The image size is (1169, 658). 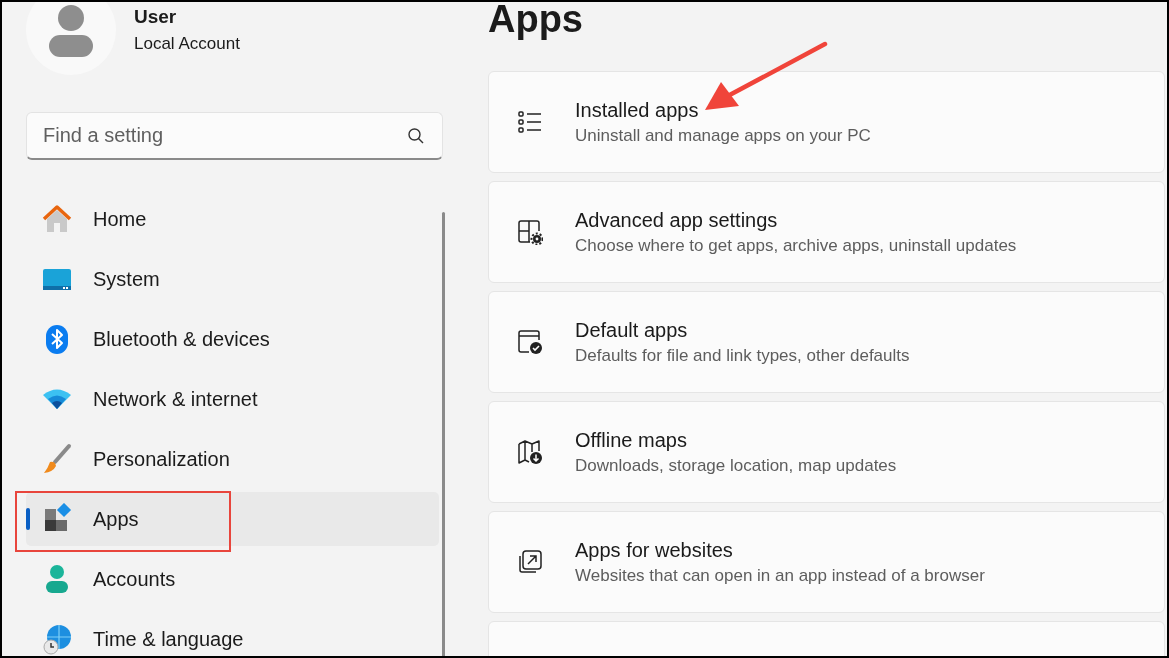 I want to click on setting-description: Choose where to get apps, archive apps, uninstall updates, so click(x=796, y=245).